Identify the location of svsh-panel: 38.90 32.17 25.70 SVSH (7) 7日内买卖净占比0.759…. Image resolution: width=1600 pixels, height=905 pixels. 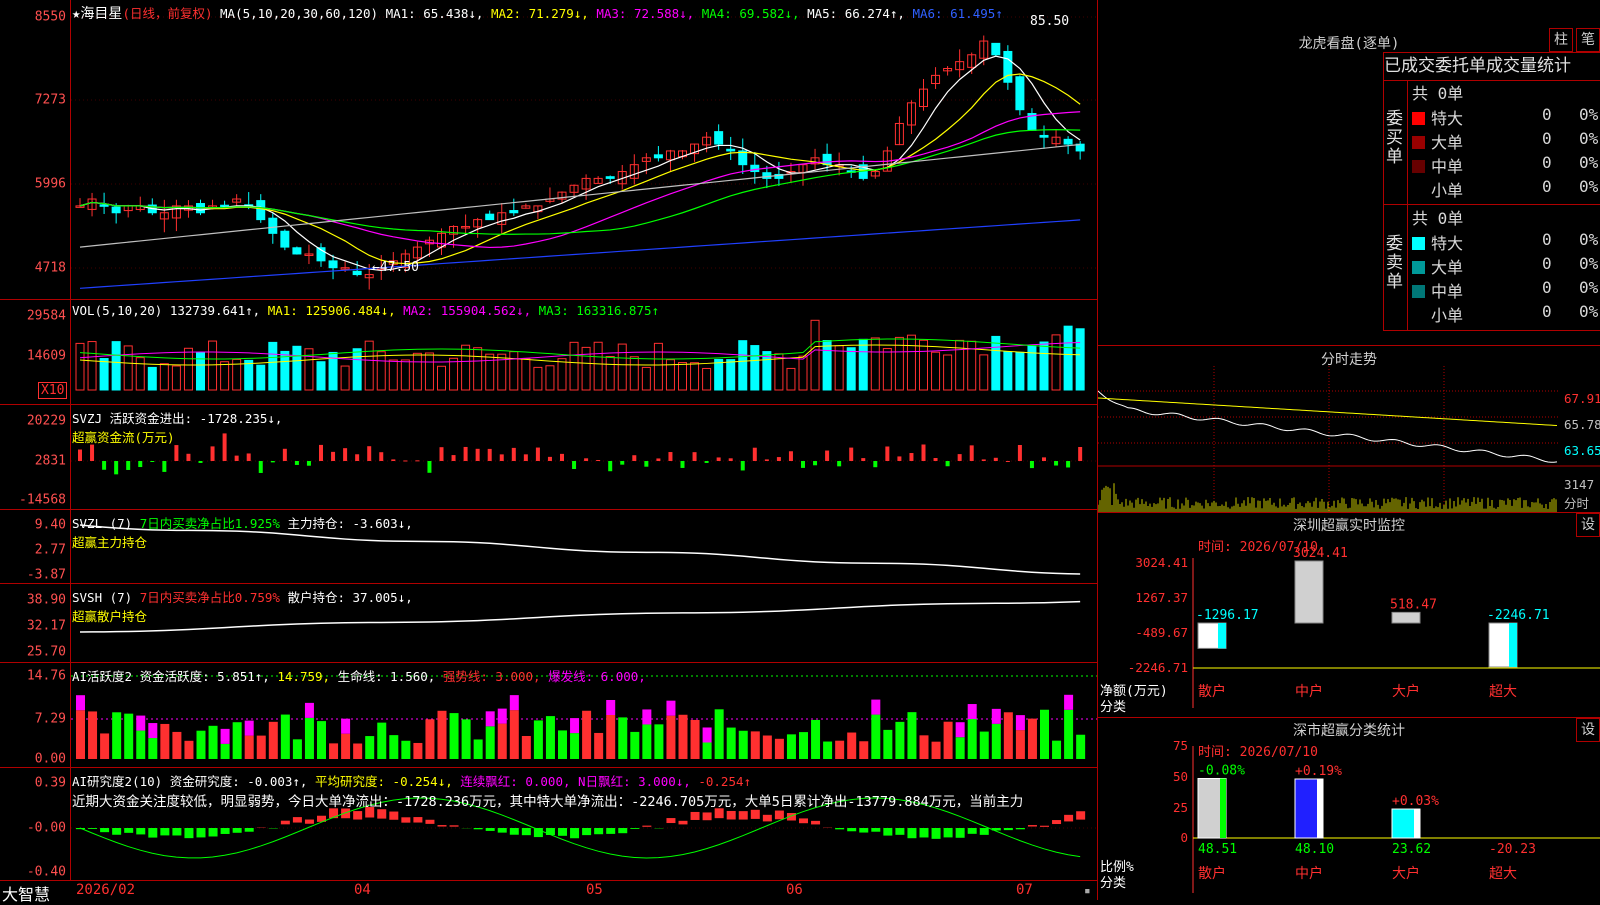
(548, 623).